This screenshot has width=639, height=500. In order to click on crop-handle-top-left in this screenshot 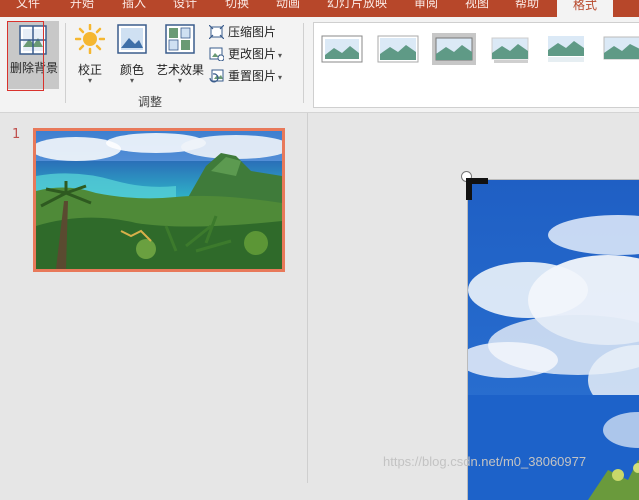, I will do `click(477, 189)`.